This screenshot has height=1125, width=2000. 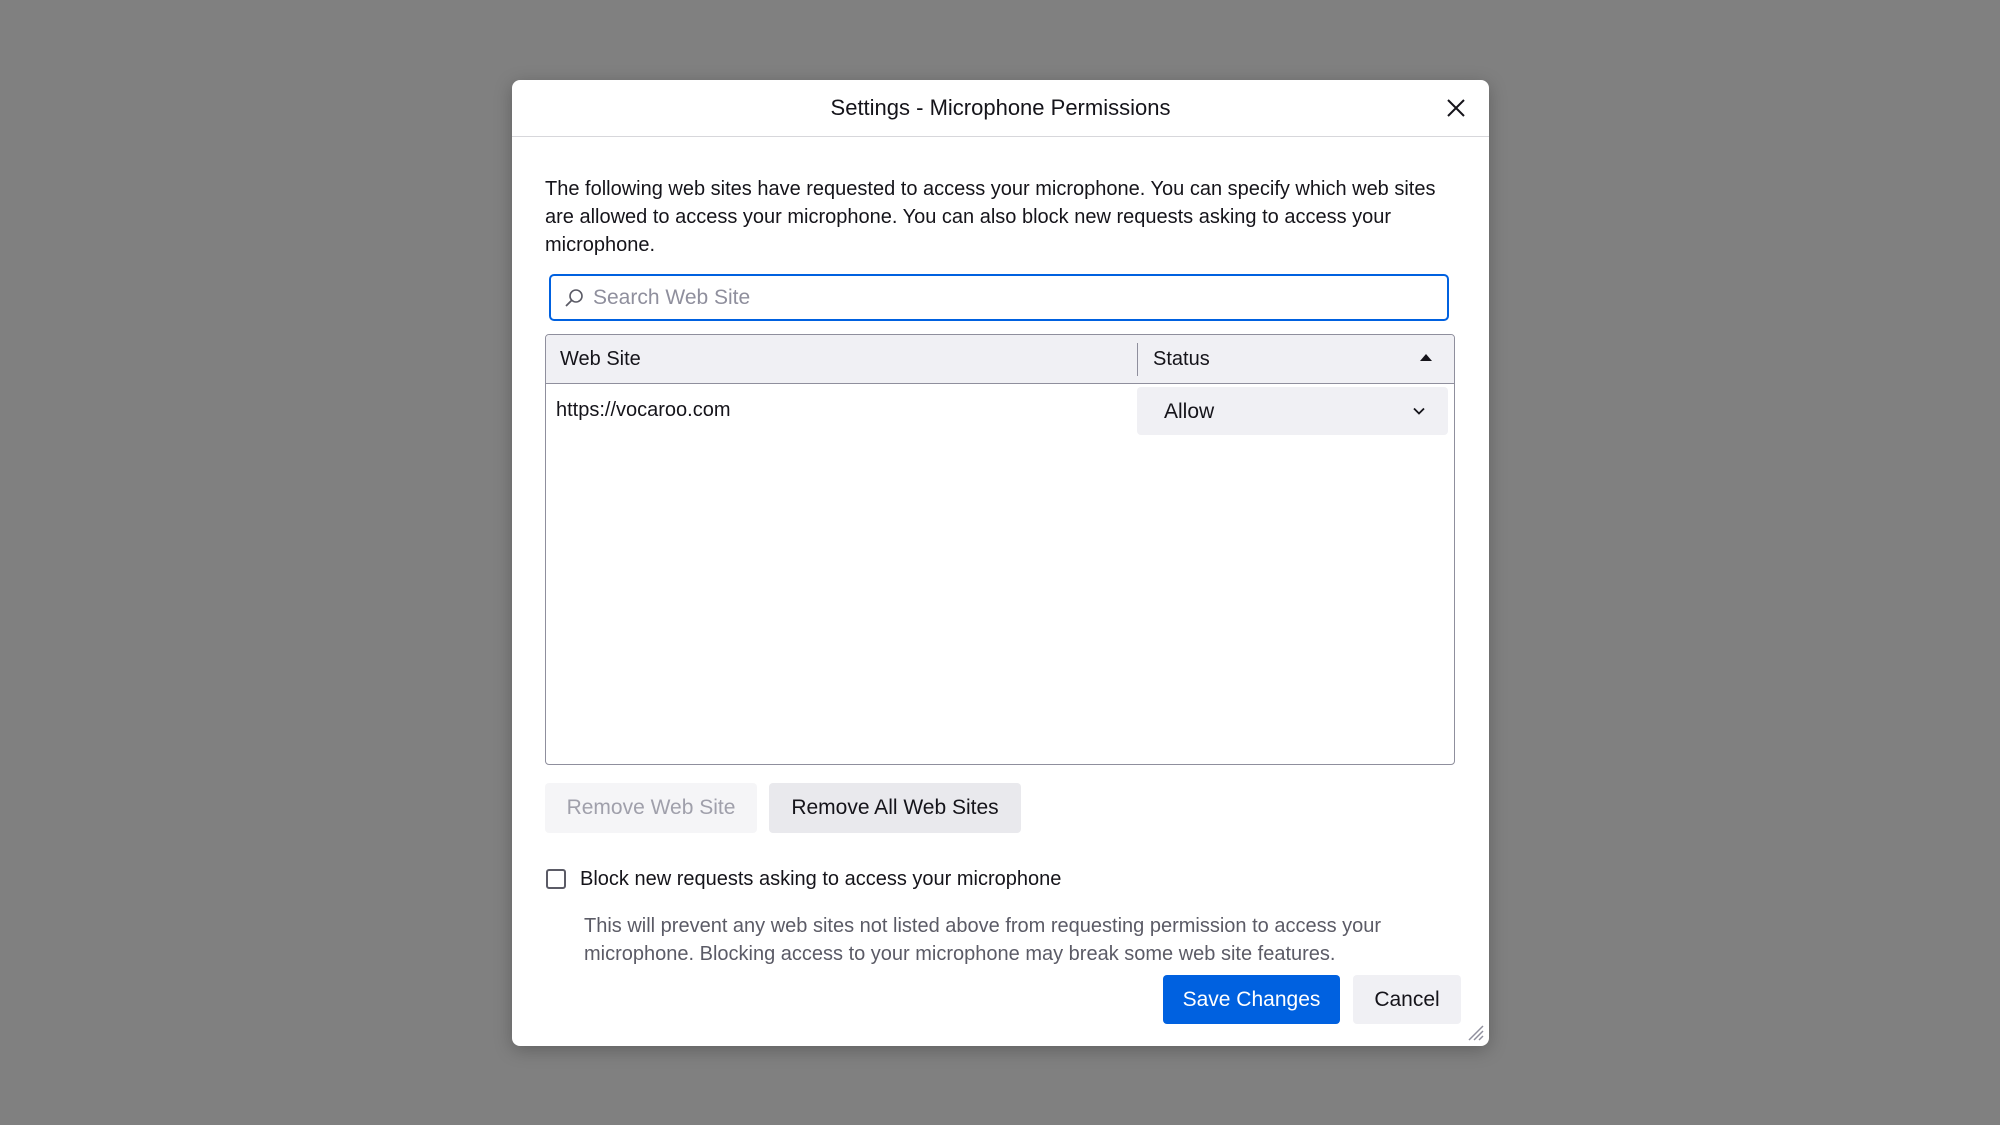 What do you see at coordinates (1189, 411) in the screenshot?
I see `status-dropdown-value: Allow` at bounding box center [1189, 411].